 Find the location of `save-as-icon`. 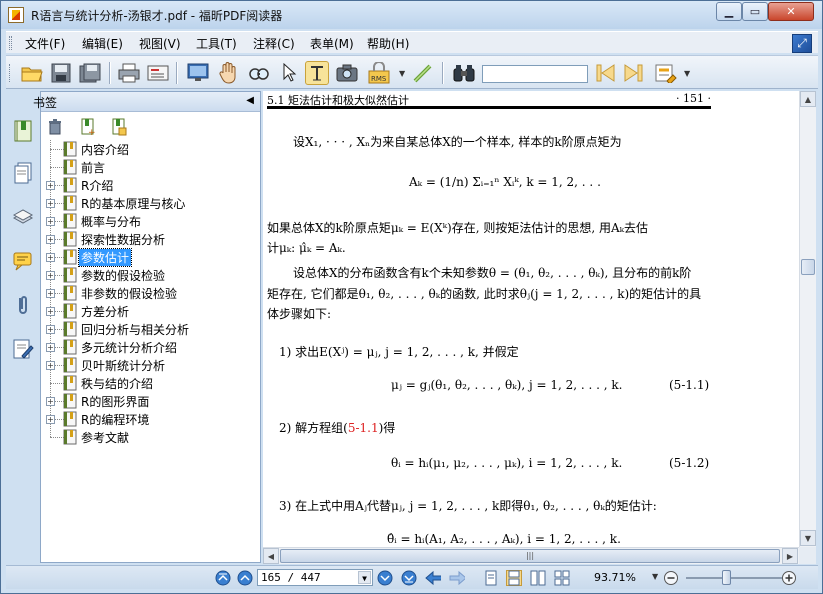

save-as-icon is located at coordinates (90, 73).